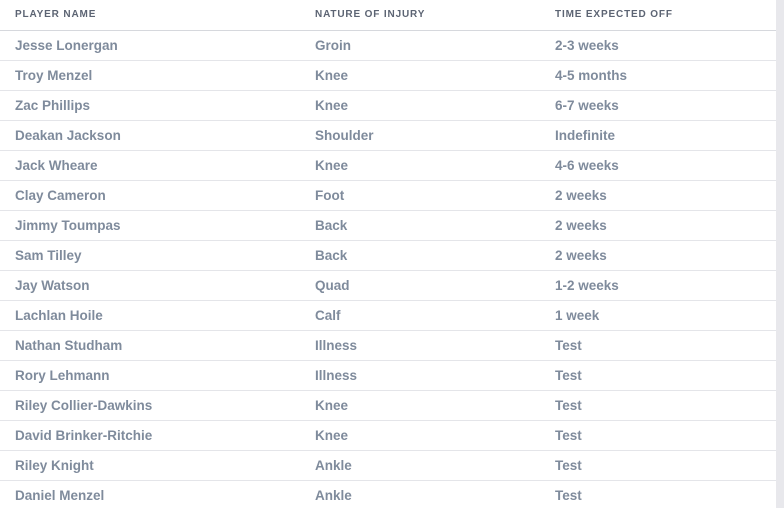 Image resolution: width=784 pixels, height=508 pixels. Describe the element at coordinates (152, 285) in the screenshot. I see `cell-player-name: Jay Watson` at that location.